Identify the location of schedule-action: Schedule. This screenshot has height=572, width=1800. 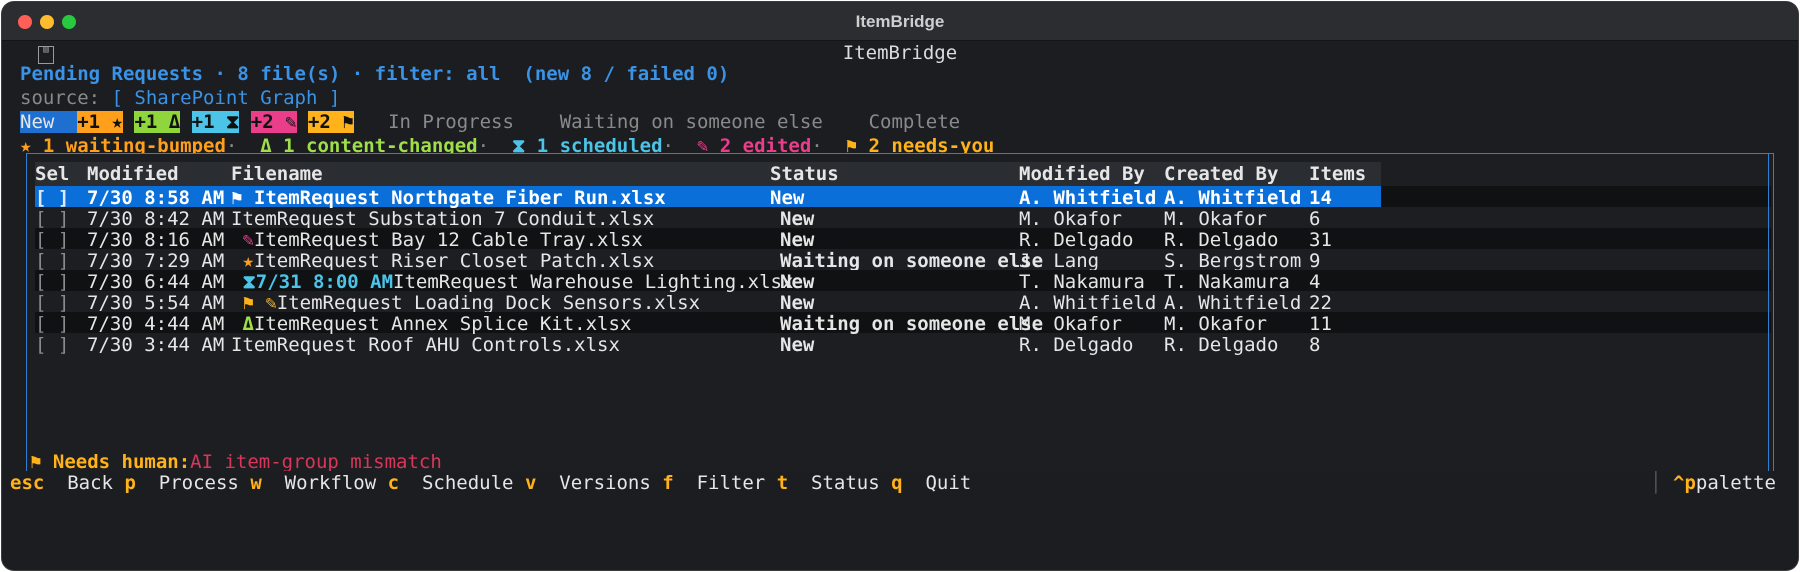
(468, 483).